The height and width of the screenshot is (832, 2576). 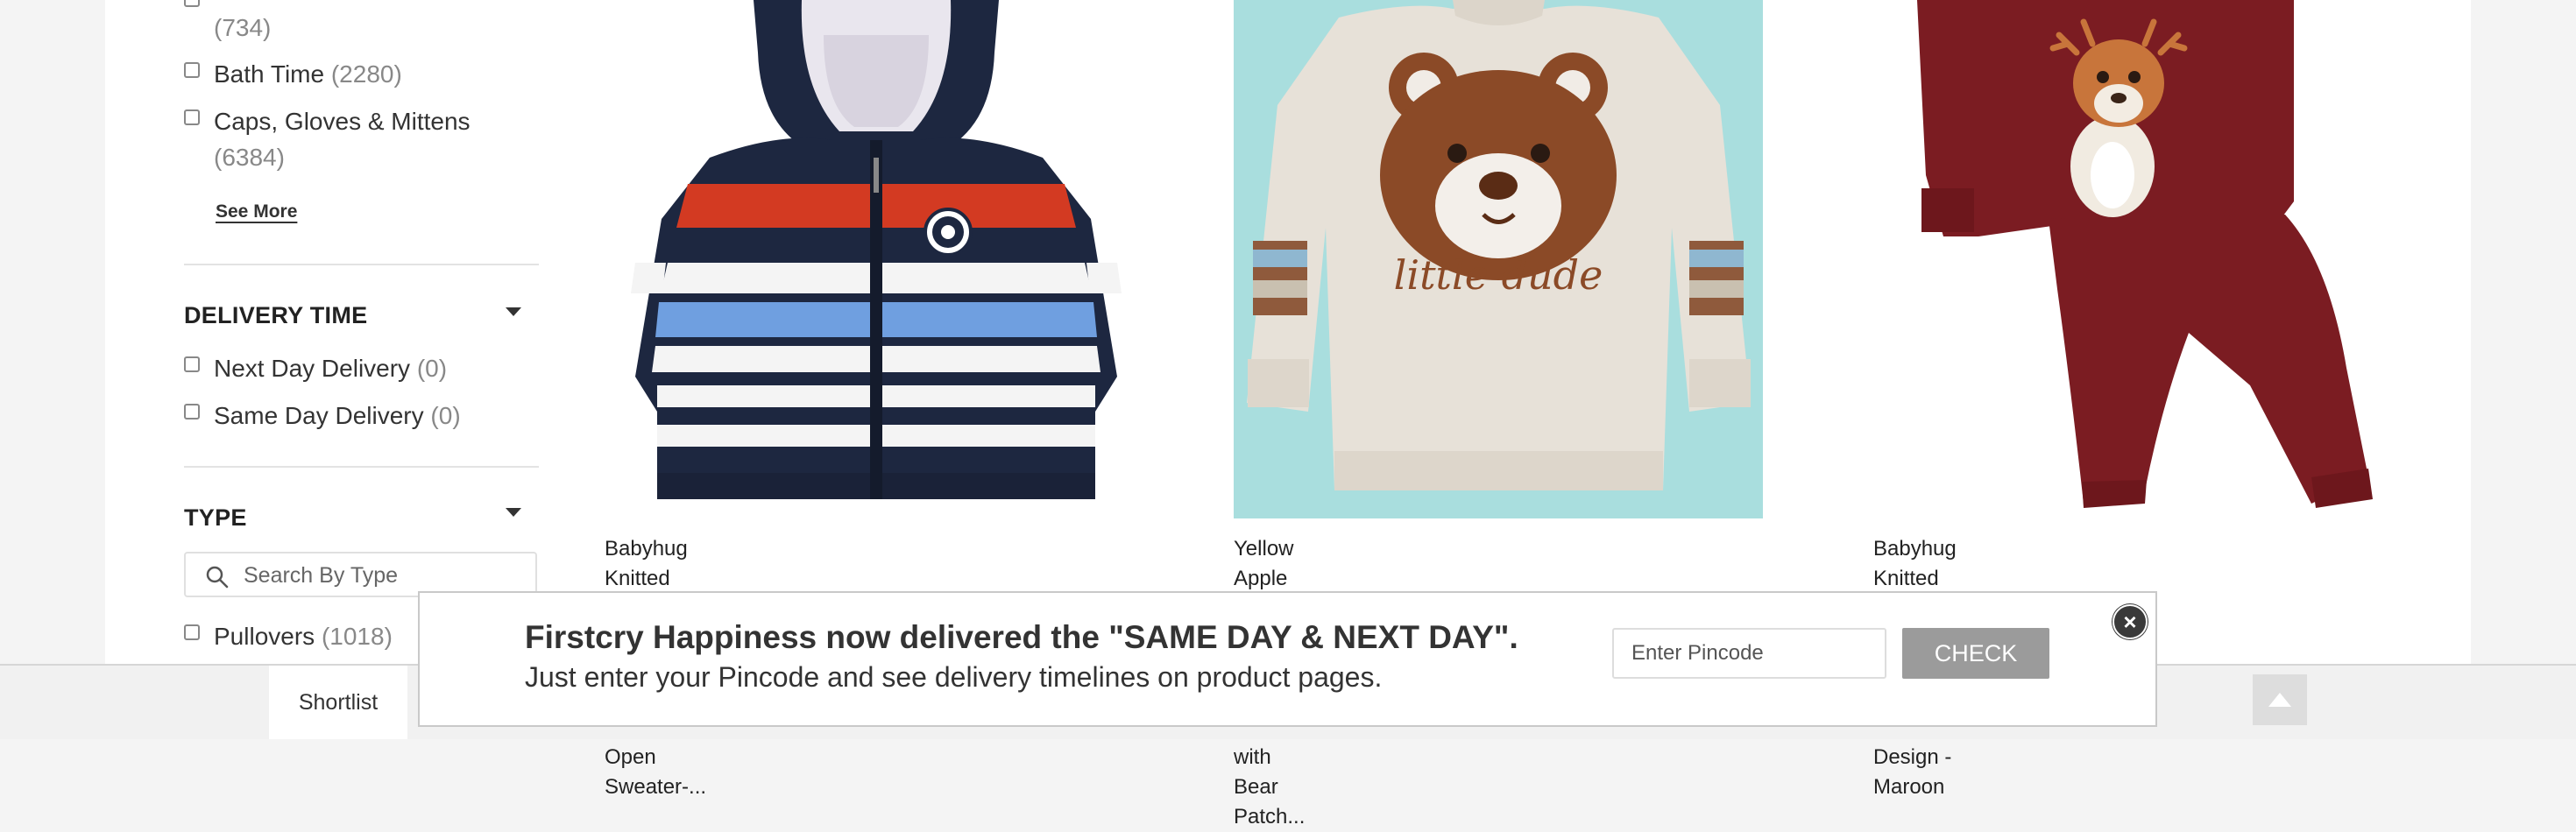 I want to click on filter-option-caps-gloves: Caps, Gloves & Mittens, so click(x=327, y=121).